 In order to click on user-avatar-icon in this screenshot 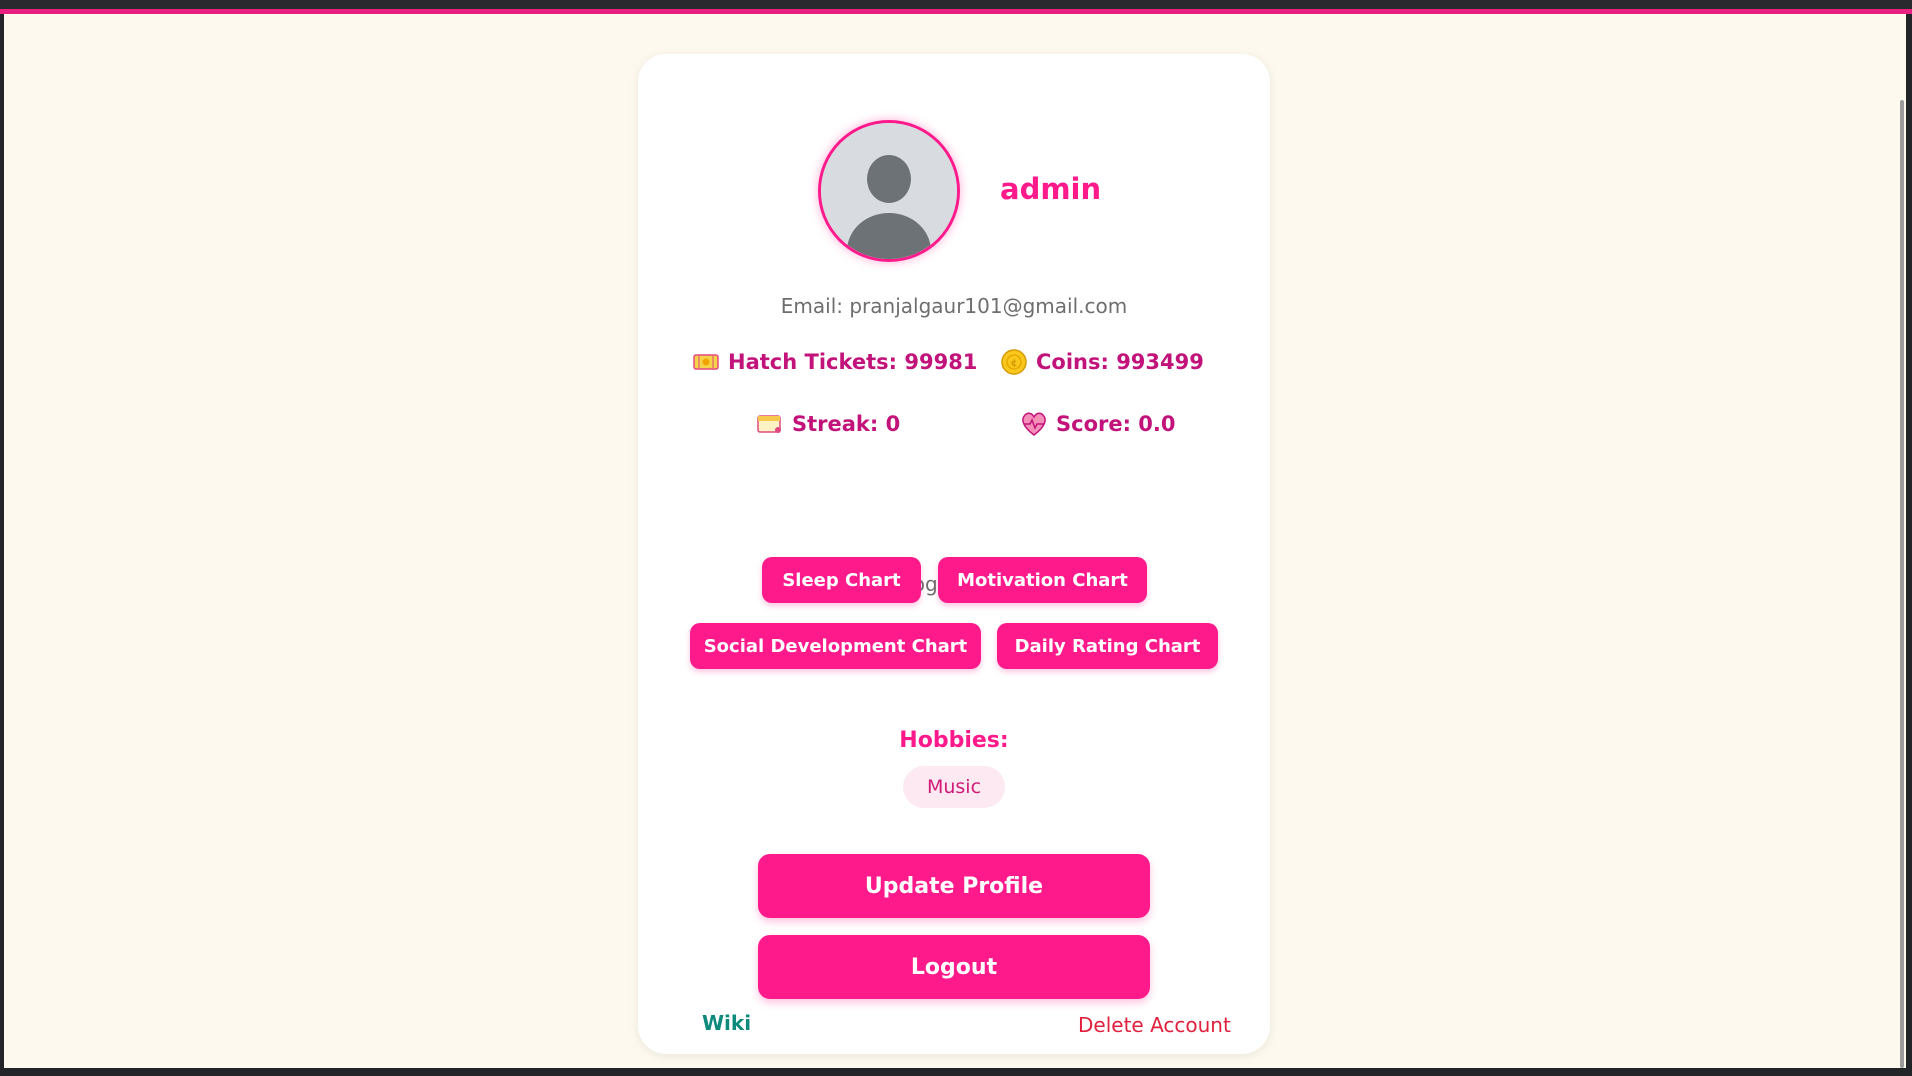, I will do `click(889, 191)`.